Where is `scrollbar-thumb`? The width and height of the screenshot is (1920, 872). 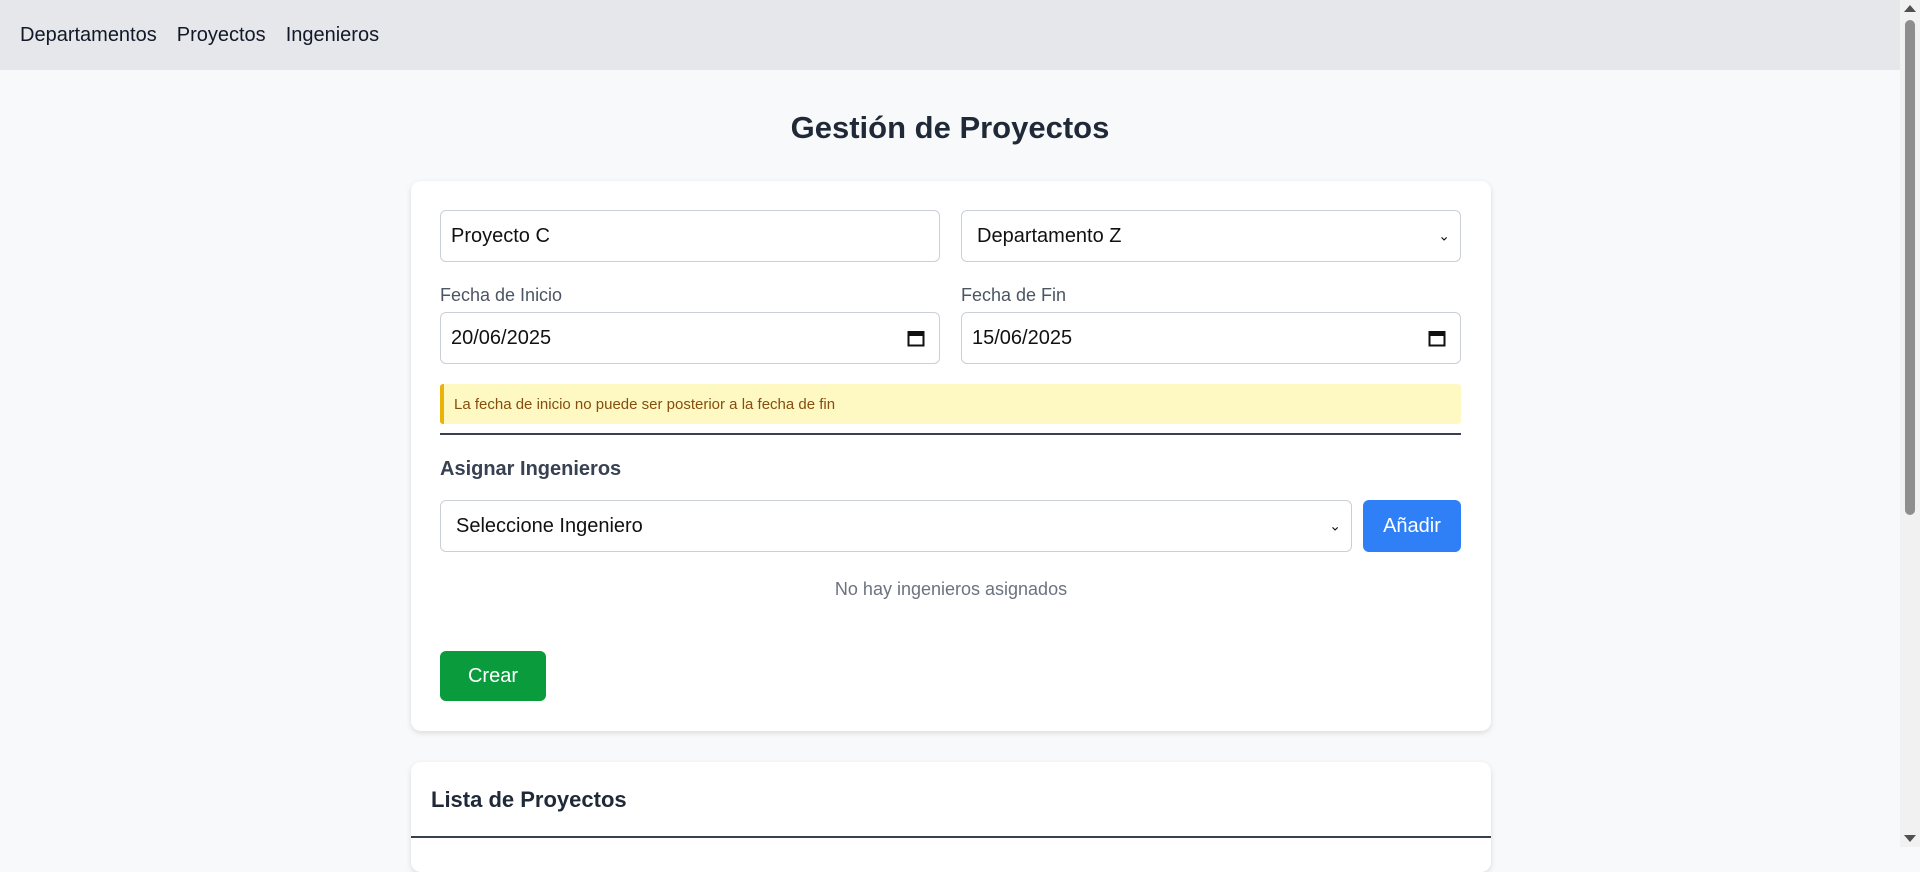
scrollbar-thumb is located at coordinates (1910, 267).